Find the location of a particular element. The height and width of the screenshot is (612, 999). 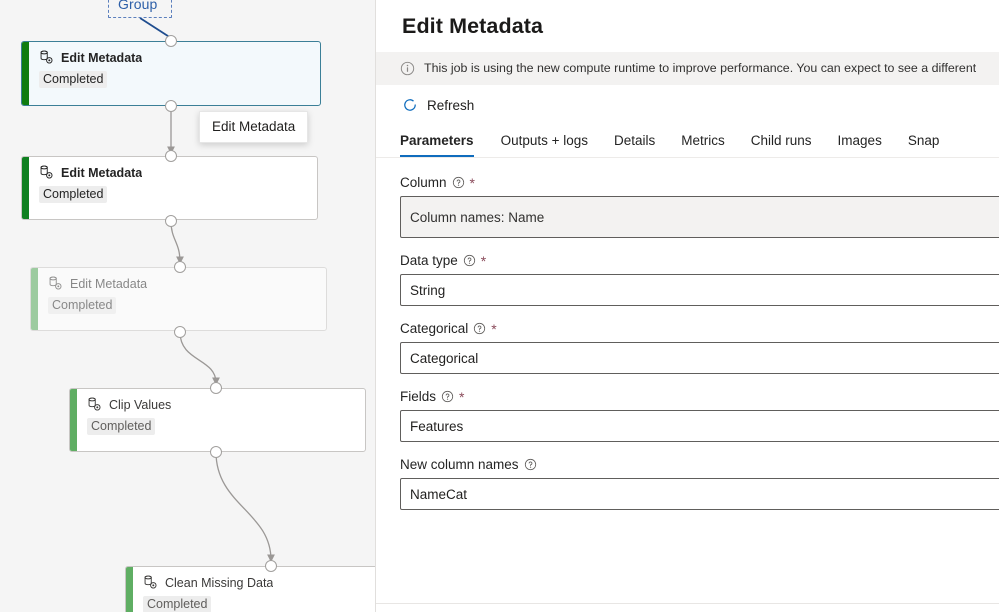

input-value: Features is located at coordinates (437, 426).